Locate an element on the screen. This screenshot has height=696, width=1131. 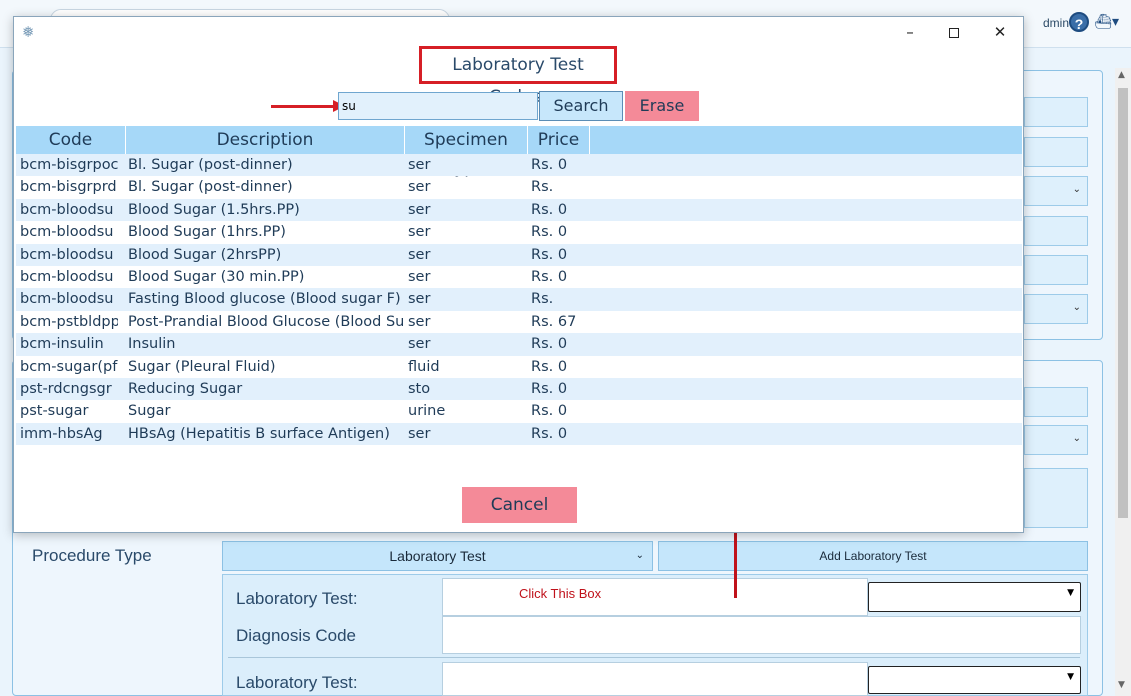
cell-code: pst-sugar is located at coordinates (54, 411).